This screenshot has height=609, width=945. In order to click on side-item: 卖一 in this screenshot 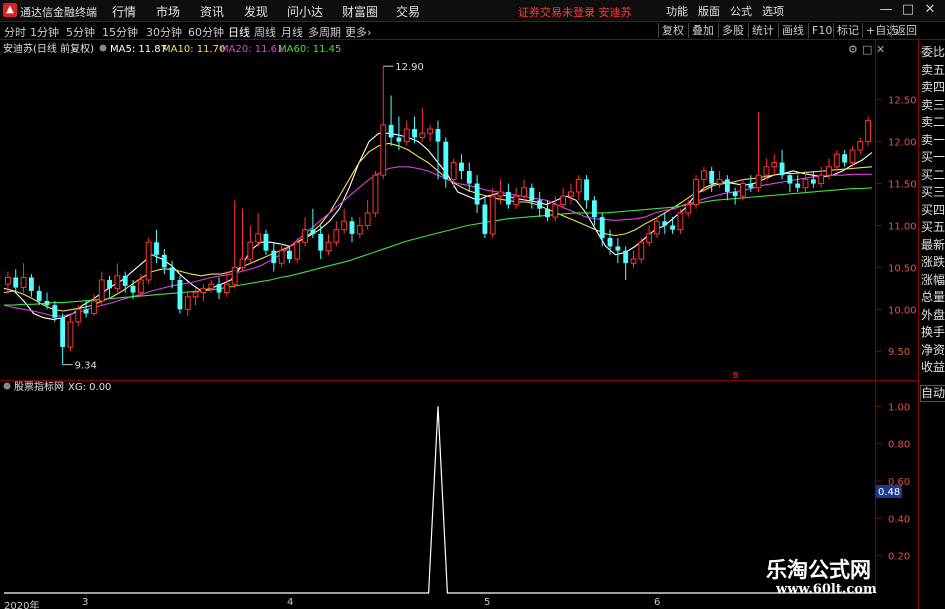, I will do `click(933, 140)`.